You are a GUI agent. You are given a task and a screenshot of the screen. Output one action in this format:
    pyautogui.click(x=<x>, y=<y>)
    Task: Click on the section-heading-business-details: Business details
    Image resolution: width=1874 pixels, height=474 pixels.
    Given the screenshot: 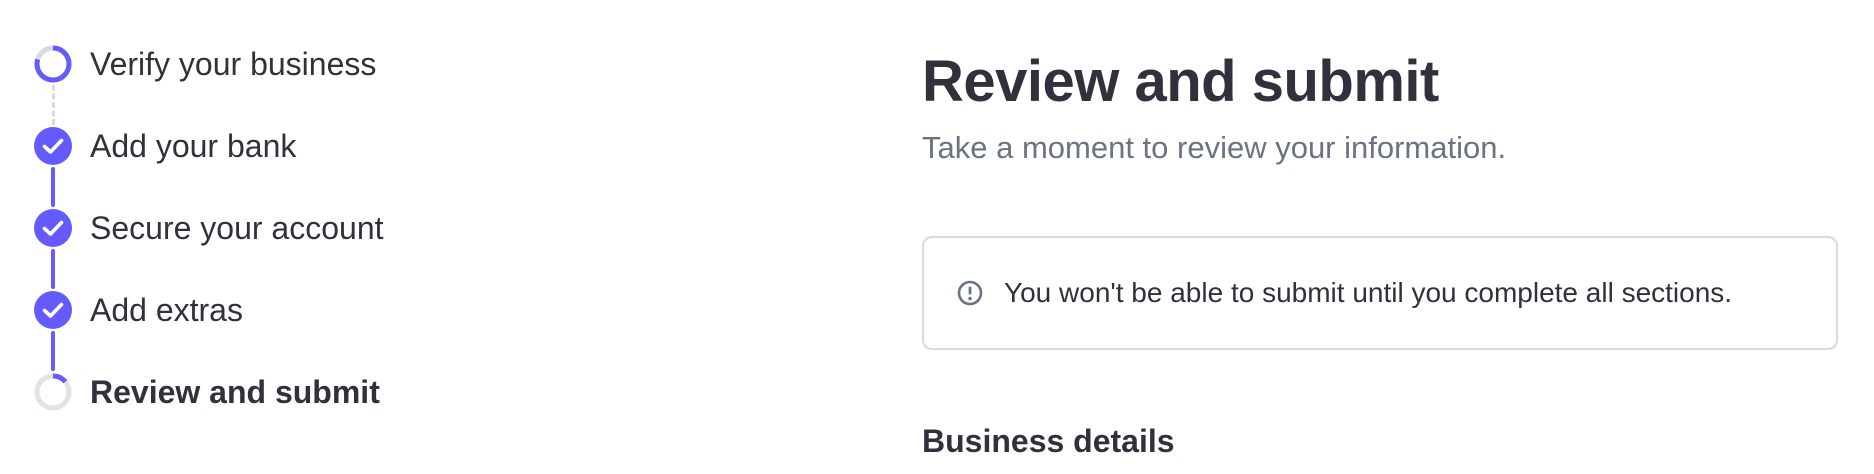 What is the action you would take?
    pyautogui.click(x=1048, y=441)
    